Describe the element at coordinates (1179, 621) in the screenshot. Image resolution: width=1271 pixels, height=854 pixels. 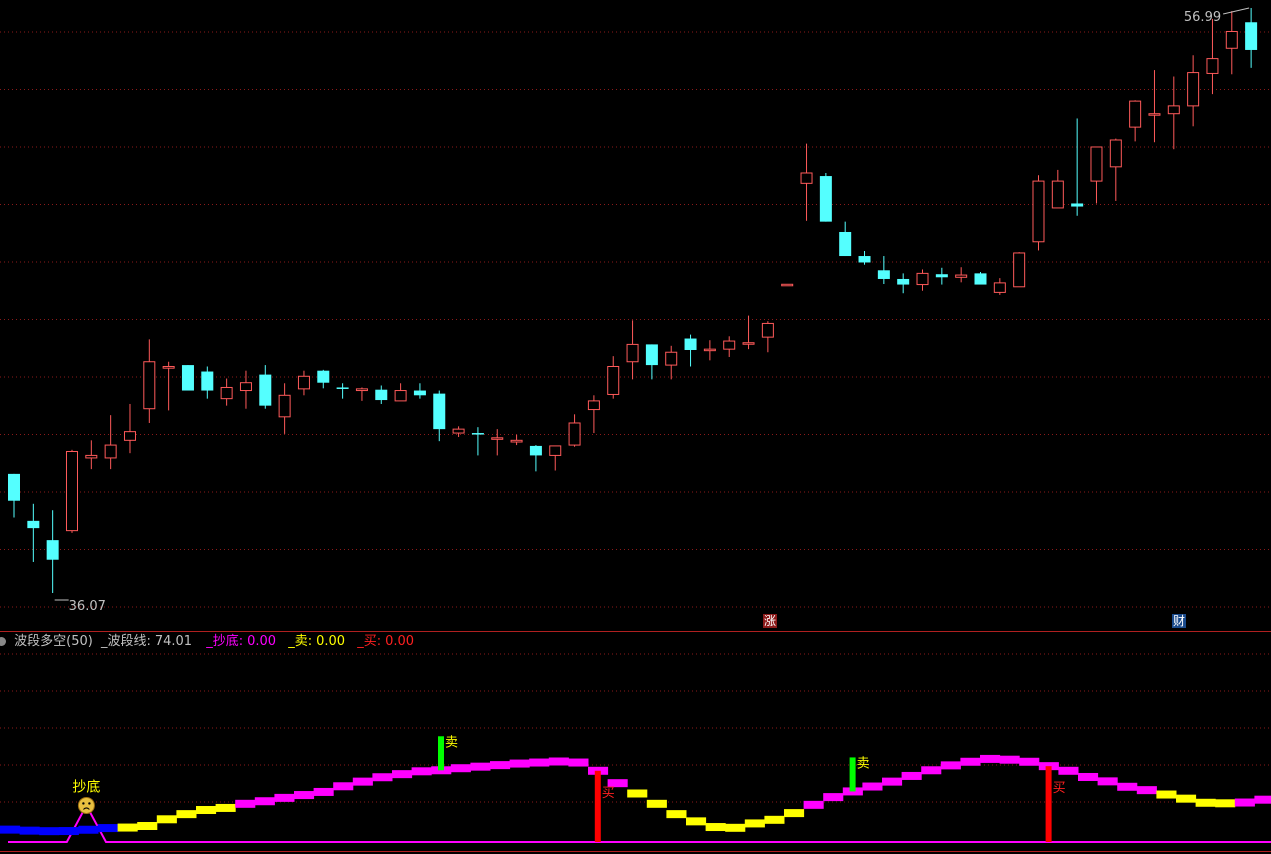
I see `event-tag-cai: 财` at that location.